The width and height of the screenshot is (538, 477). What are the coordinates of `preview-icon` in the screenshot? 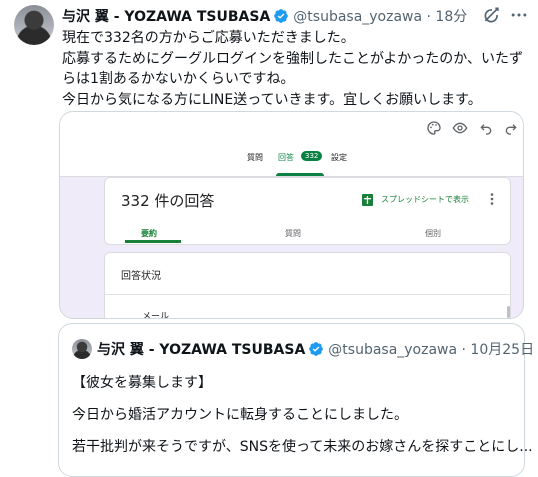 It's located at (460, 128).